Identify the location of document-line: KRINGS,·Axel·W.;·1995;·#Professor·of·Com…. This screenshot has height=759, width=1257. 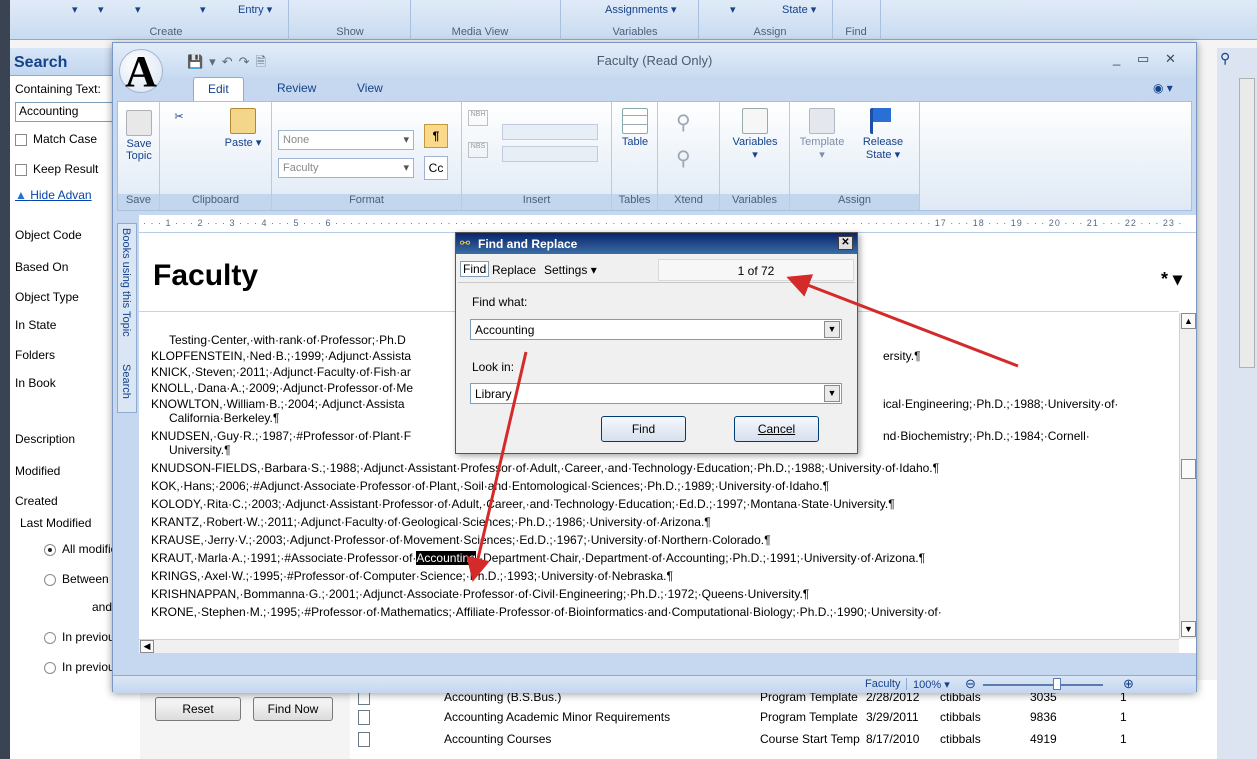
(412, 576).